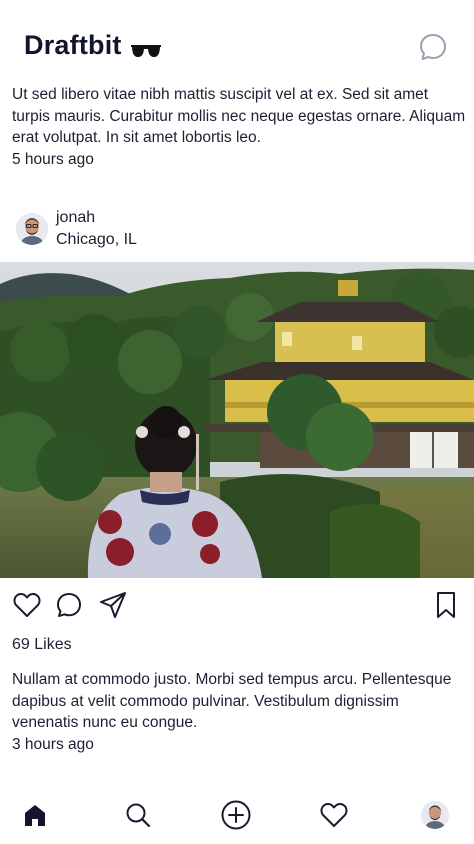 The image size is (474, 844). What do you see at coordinates (334, 815) in the screenshot?
I see `activity-heart-icon` at bounding box center [334, 815].